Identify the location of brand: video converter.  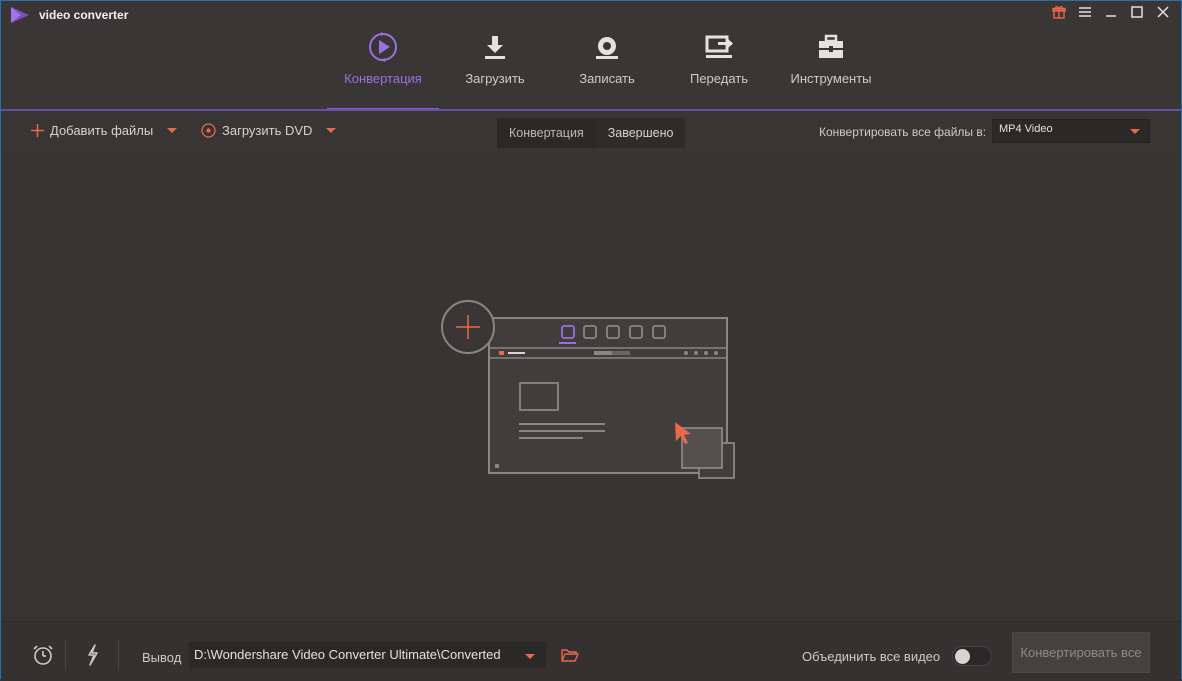
(68, 15).